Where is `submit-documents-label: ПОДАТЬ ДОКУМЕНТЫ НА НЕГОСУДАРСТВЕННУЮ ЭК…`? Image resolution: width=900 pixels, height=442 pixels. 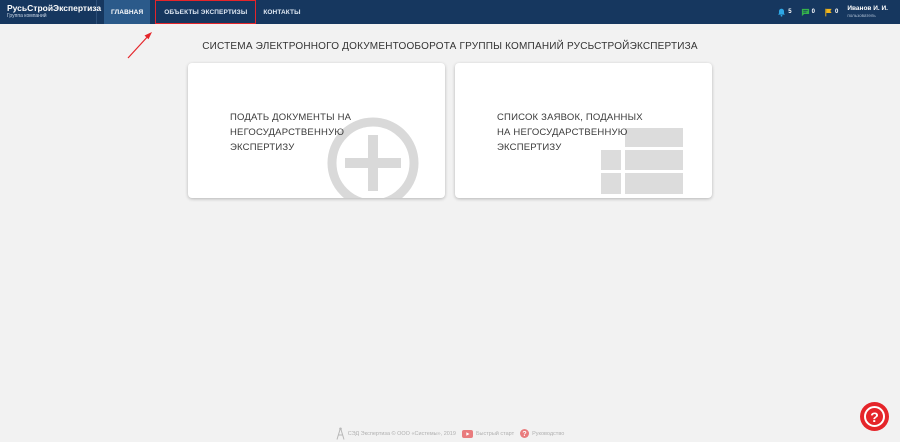
submit-documents-label: ПОДАТЬ ДОКУМЕНТЫ НА НЕГОСУДАРСТВЕННУЮ ЭК… is located at coordinates (291, 132).